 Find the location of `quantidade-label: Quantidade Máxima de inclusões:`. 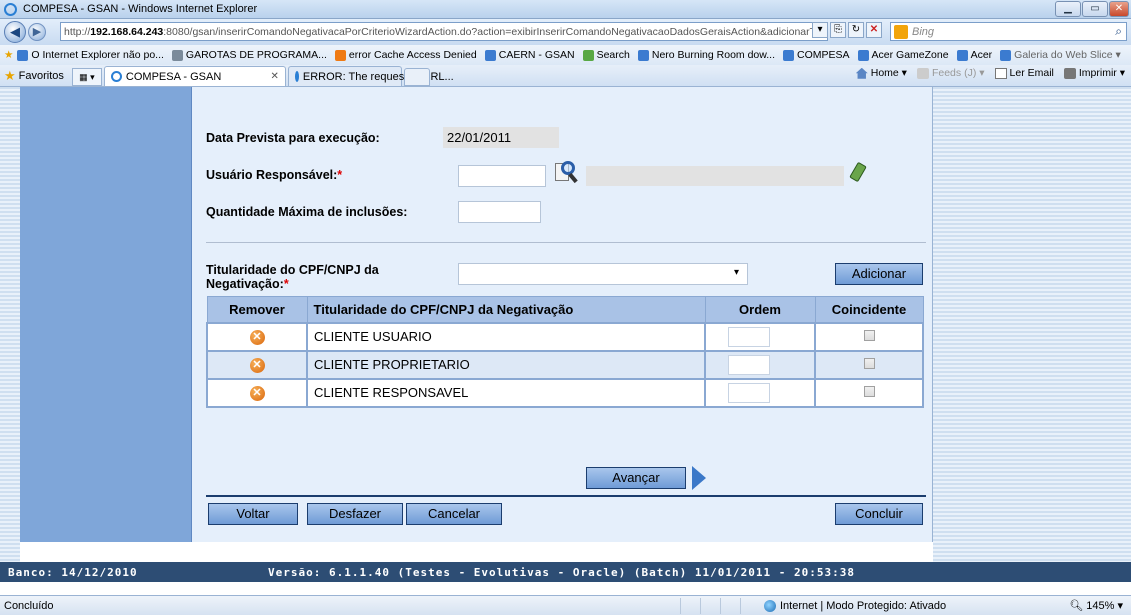

quantidade-label: Quantidade Máxima de inclusões: is located at coordinates (307, 212).